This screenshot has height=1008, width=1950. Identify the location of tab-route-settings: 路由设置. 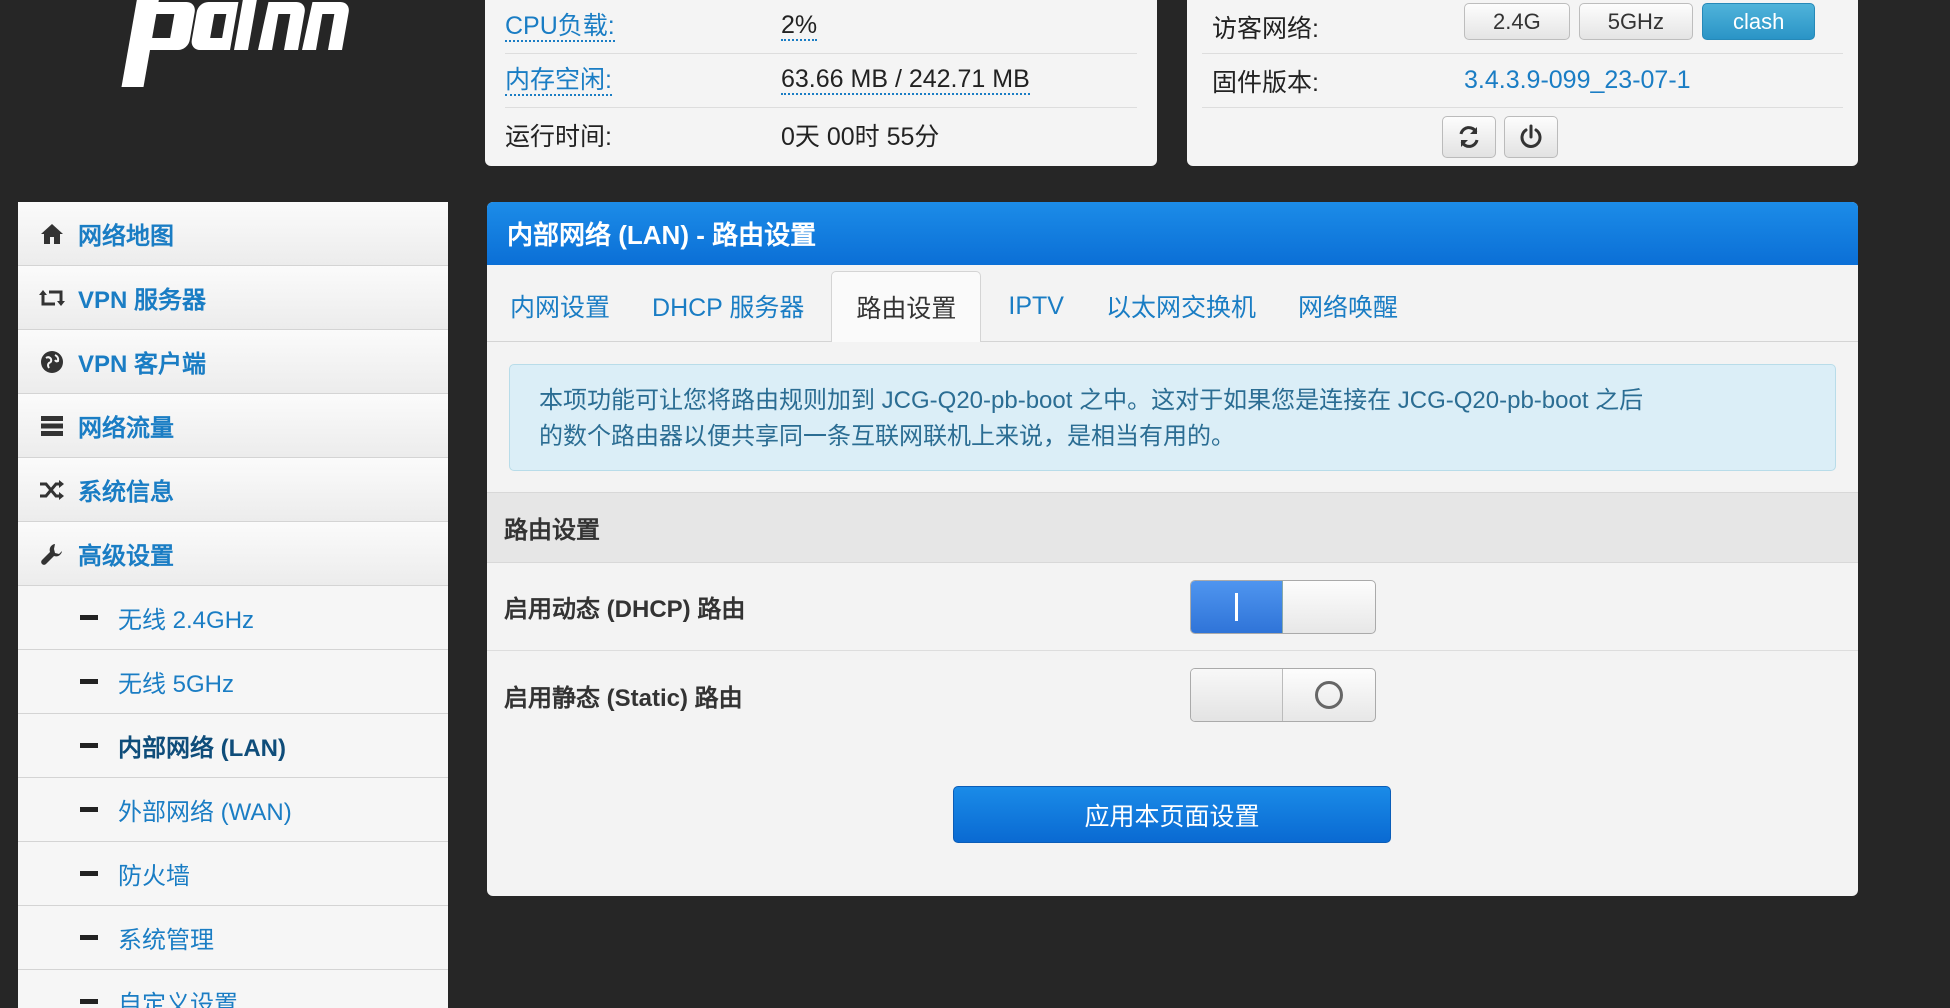
(906, 306).